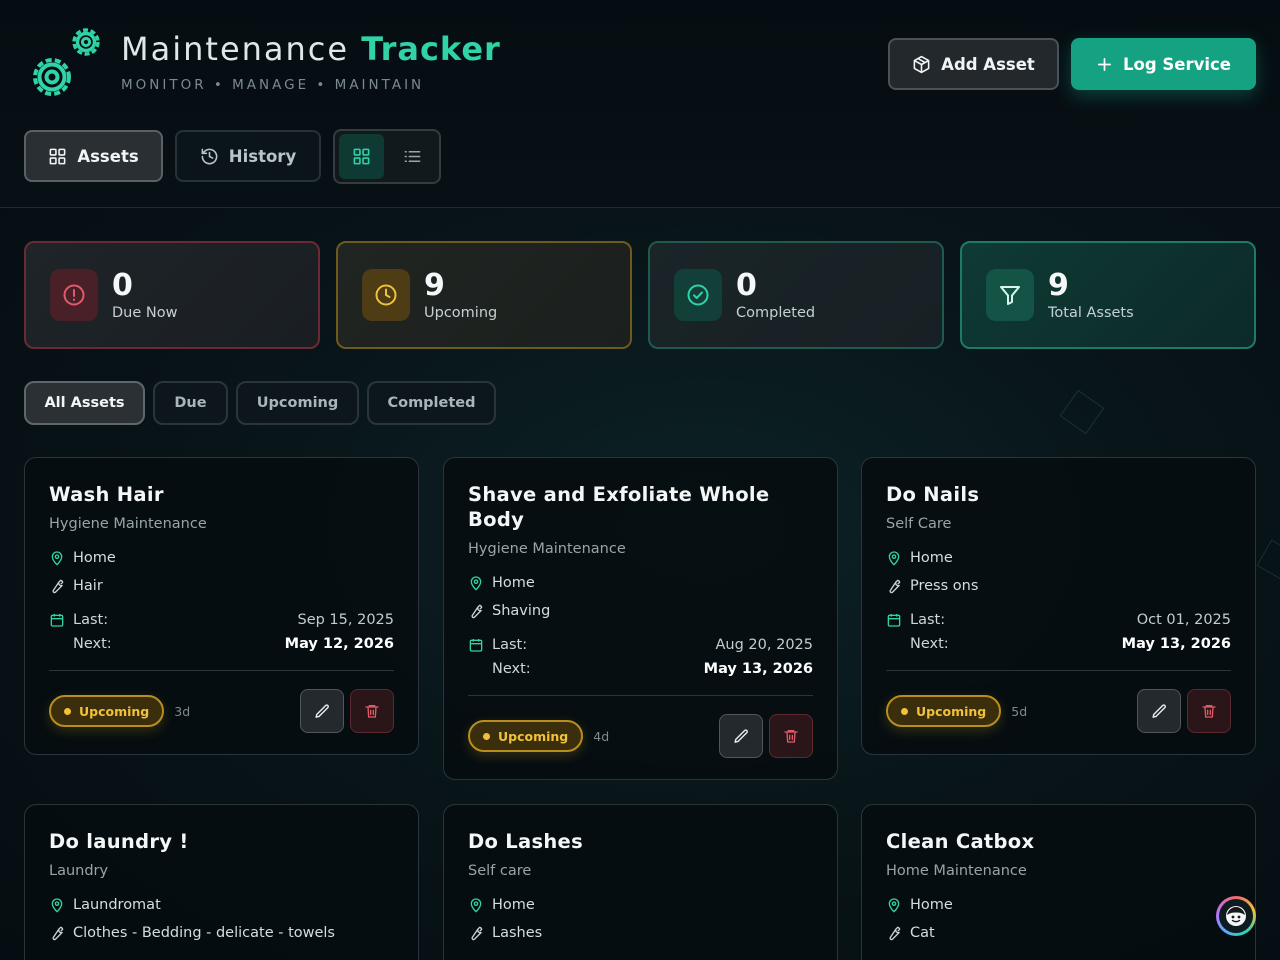  Describe the element at coordinates (273, 85) in the screenshot. I see `app-subtitle: MONITOR • MANAGE • MAINTAIN` at that location.